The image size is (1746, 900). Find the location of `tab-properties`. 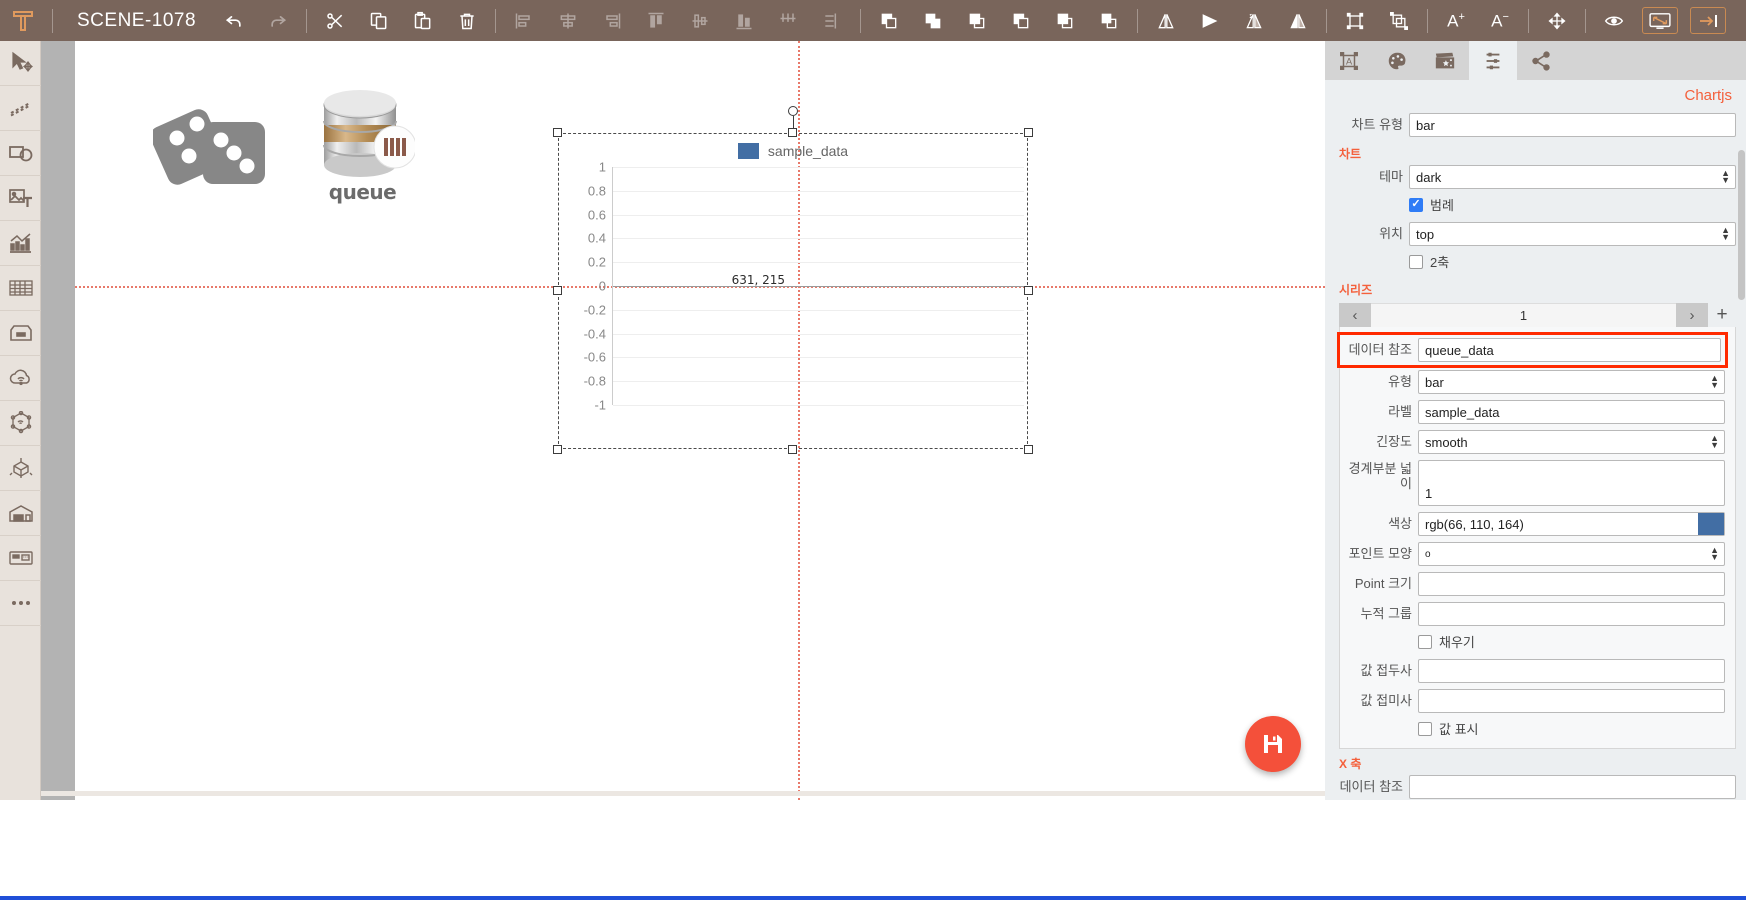

tab-properties is located at coordinates (1493, 60).